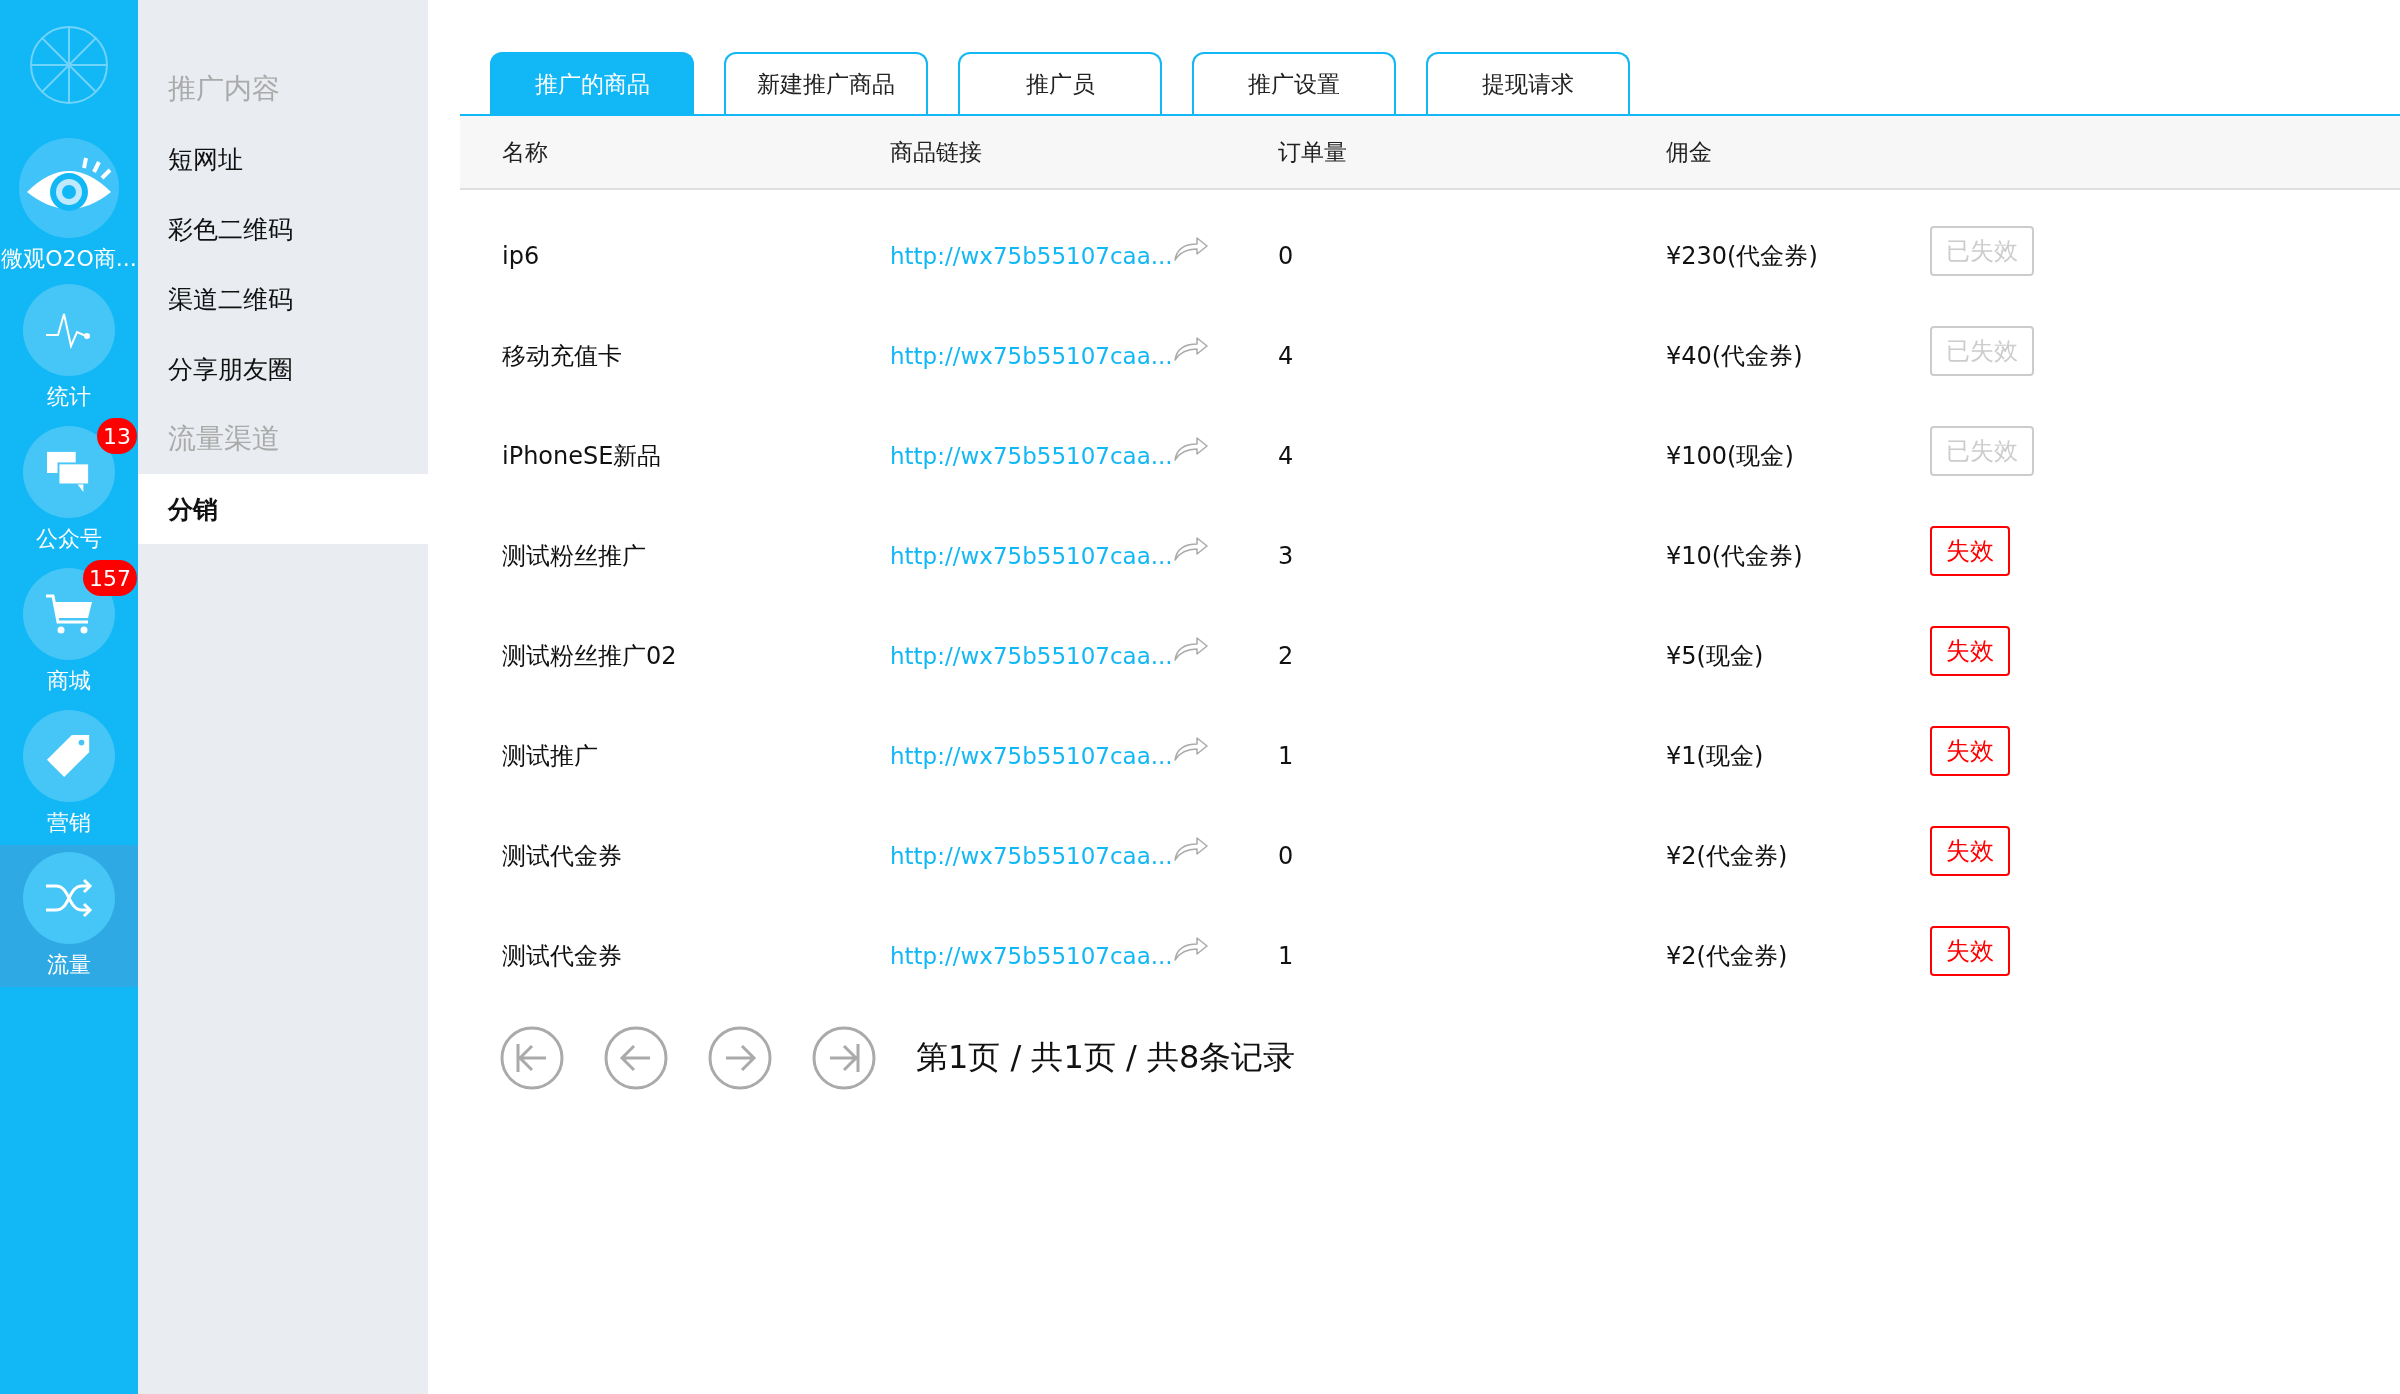 The width and height of the screenshot is (2400, 1394). I want to click on menu-item: 渠道二维码, so click(283, 299).